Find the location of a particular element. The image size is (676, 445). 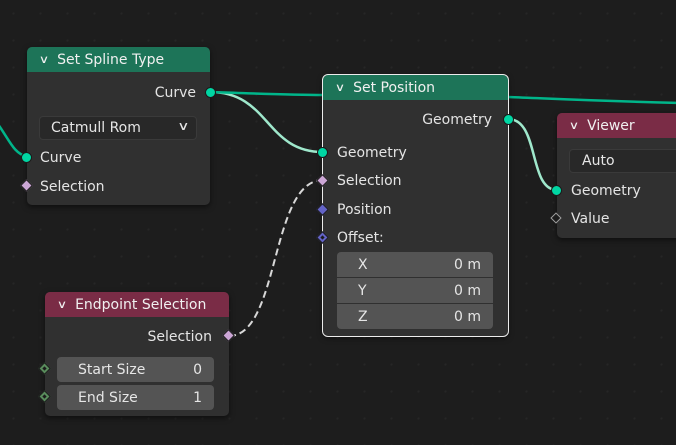

offset-y-label: Y is located at coordinates (362, 290).